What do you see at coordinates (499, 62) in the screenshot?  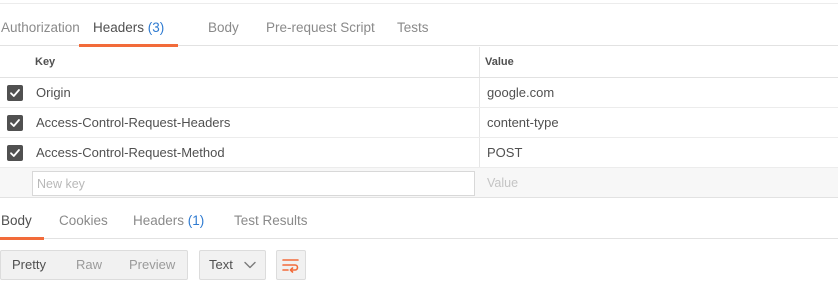 I see `column-header-value: Value` at bounding box center [499, 62].